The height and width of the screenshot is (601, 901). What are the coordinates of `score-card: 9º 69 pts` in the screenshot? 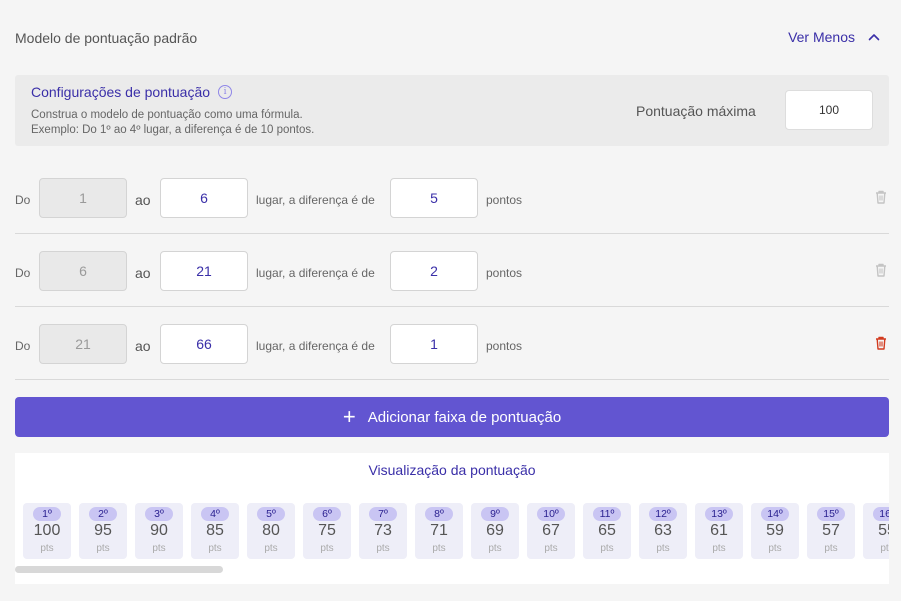 It's located at (495, 531).